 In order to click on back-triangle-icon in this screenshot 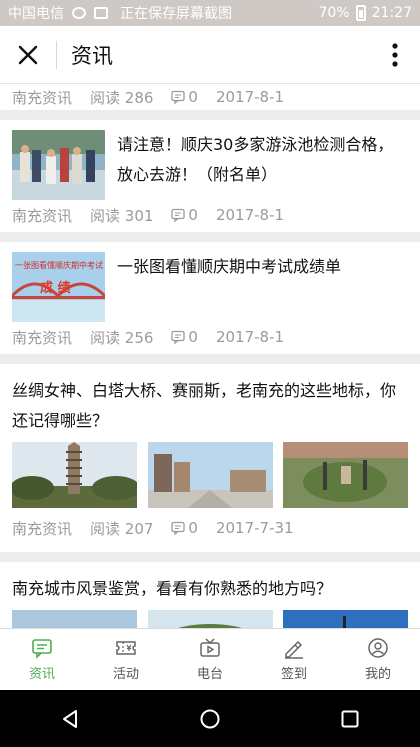, I will do `click(70, 718)`.